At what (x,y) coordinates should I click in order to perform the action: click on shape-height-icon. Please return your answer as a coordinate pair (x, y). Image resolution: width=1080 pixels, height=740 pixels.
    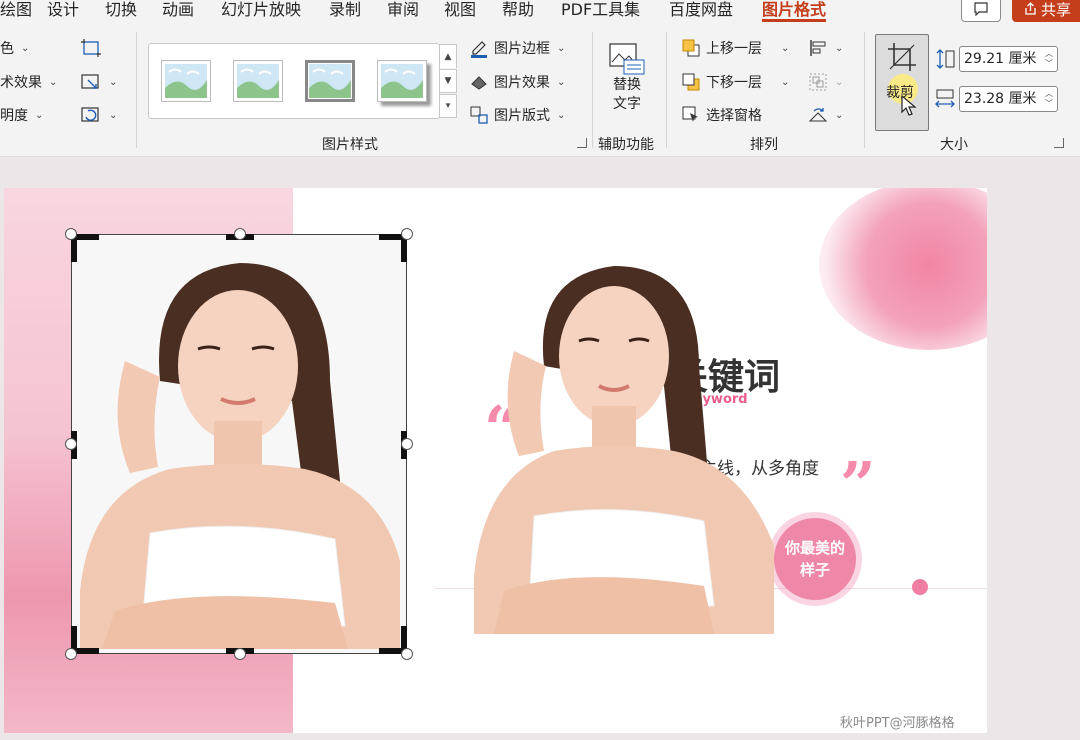
    Looking at the image, I should click on (945, 59).